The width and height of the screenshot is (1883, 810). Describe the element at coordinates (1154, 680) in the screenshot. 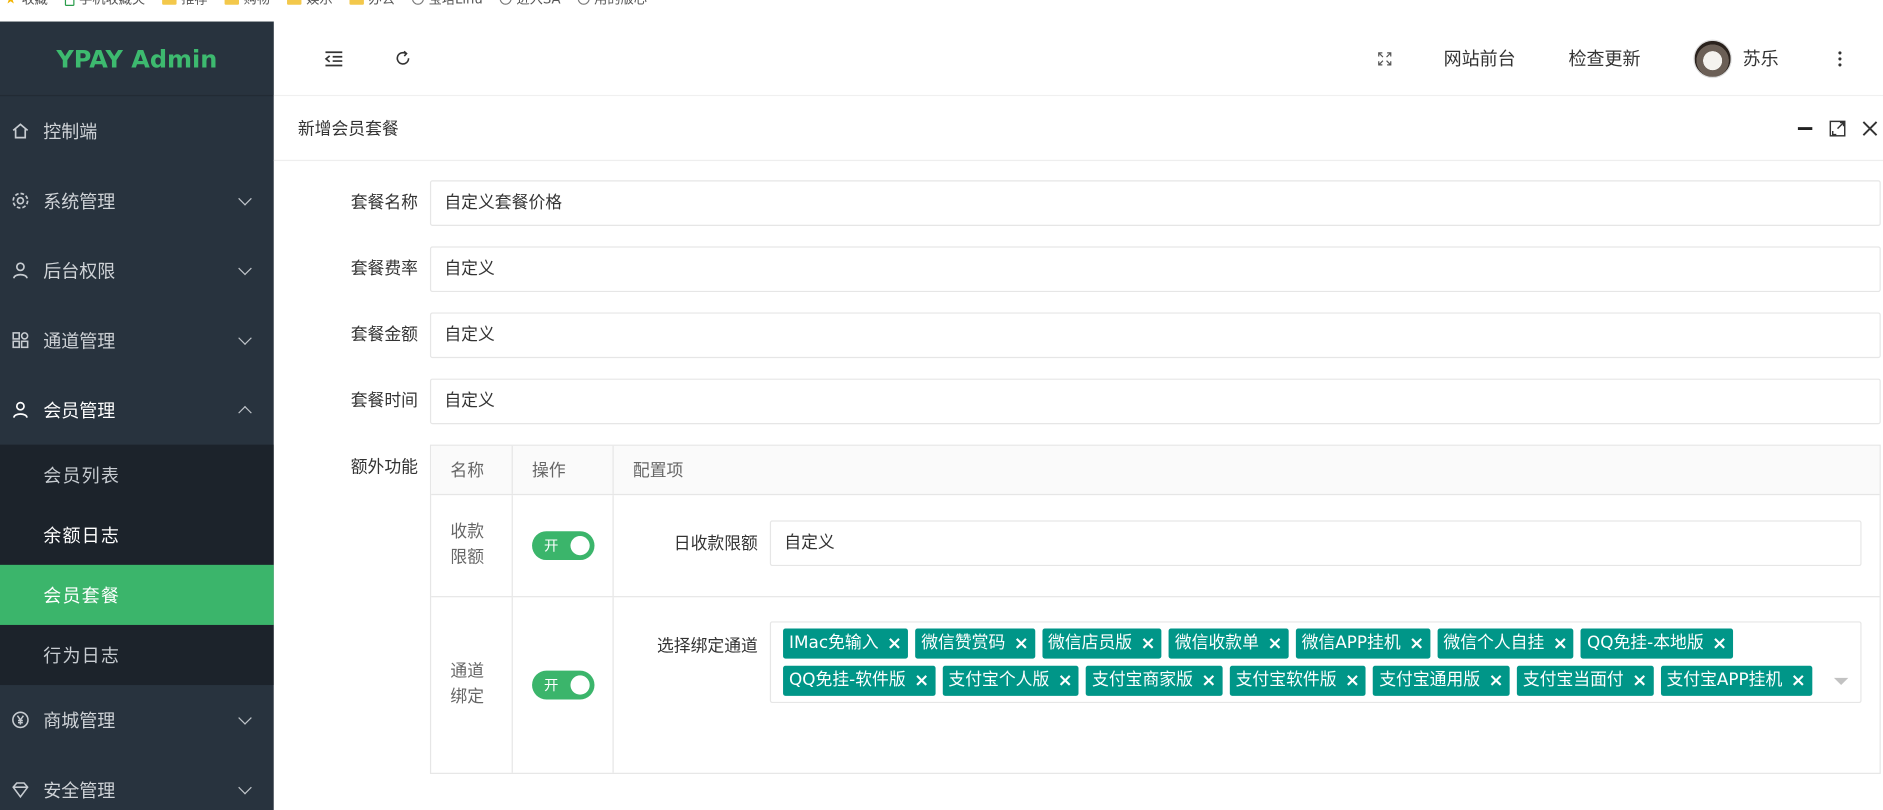

I see `channel-tag: 支付宝商家版 ×` at that location.